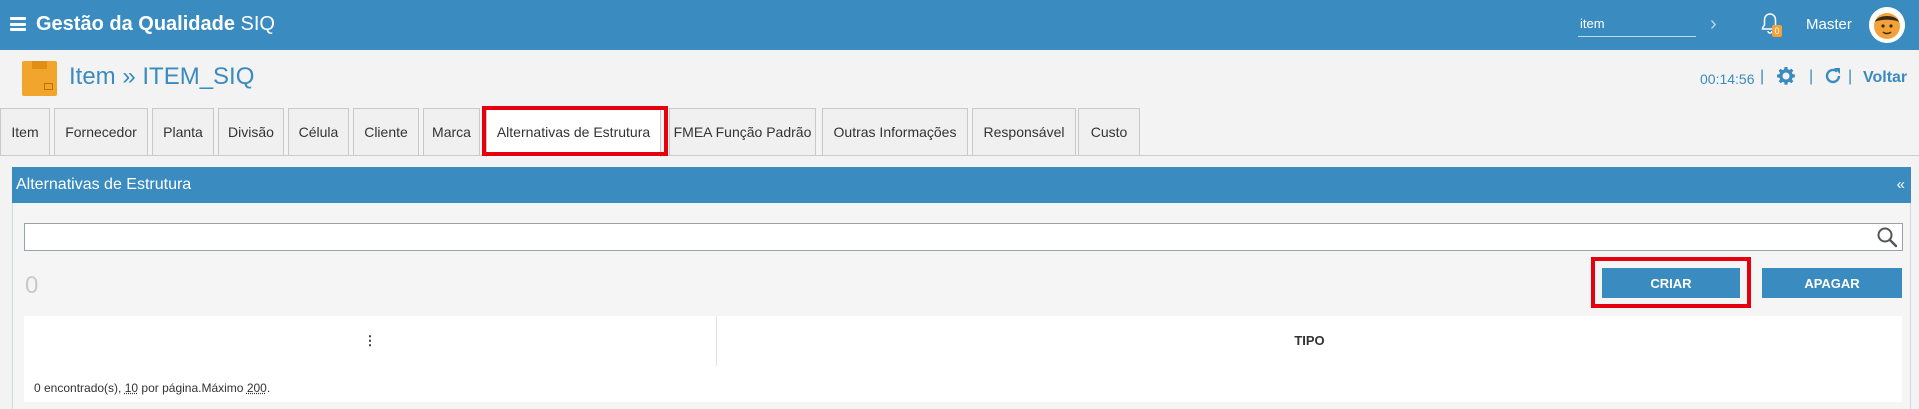 Image resolution: width=1919 pixels, height=409 pixels. What do you see at coordinates (1832, 283) in the screenshot?
I see `delete-button: APAGAR` at bounding box center [1832, 283].